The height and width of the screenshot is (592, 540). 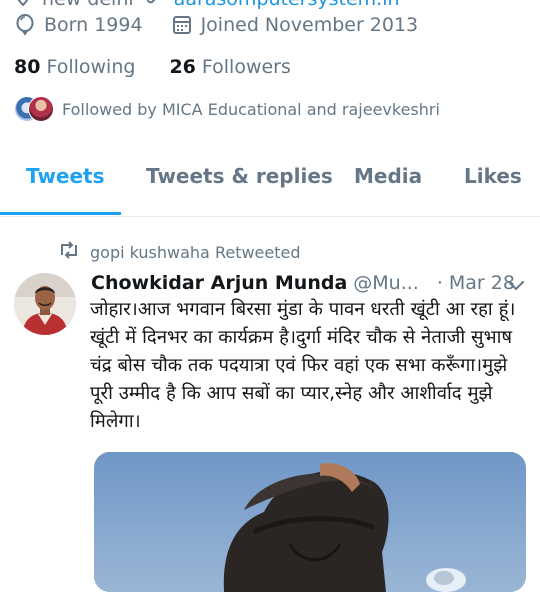 I want to click on location-pin-icon, so click(x=23, y=5).